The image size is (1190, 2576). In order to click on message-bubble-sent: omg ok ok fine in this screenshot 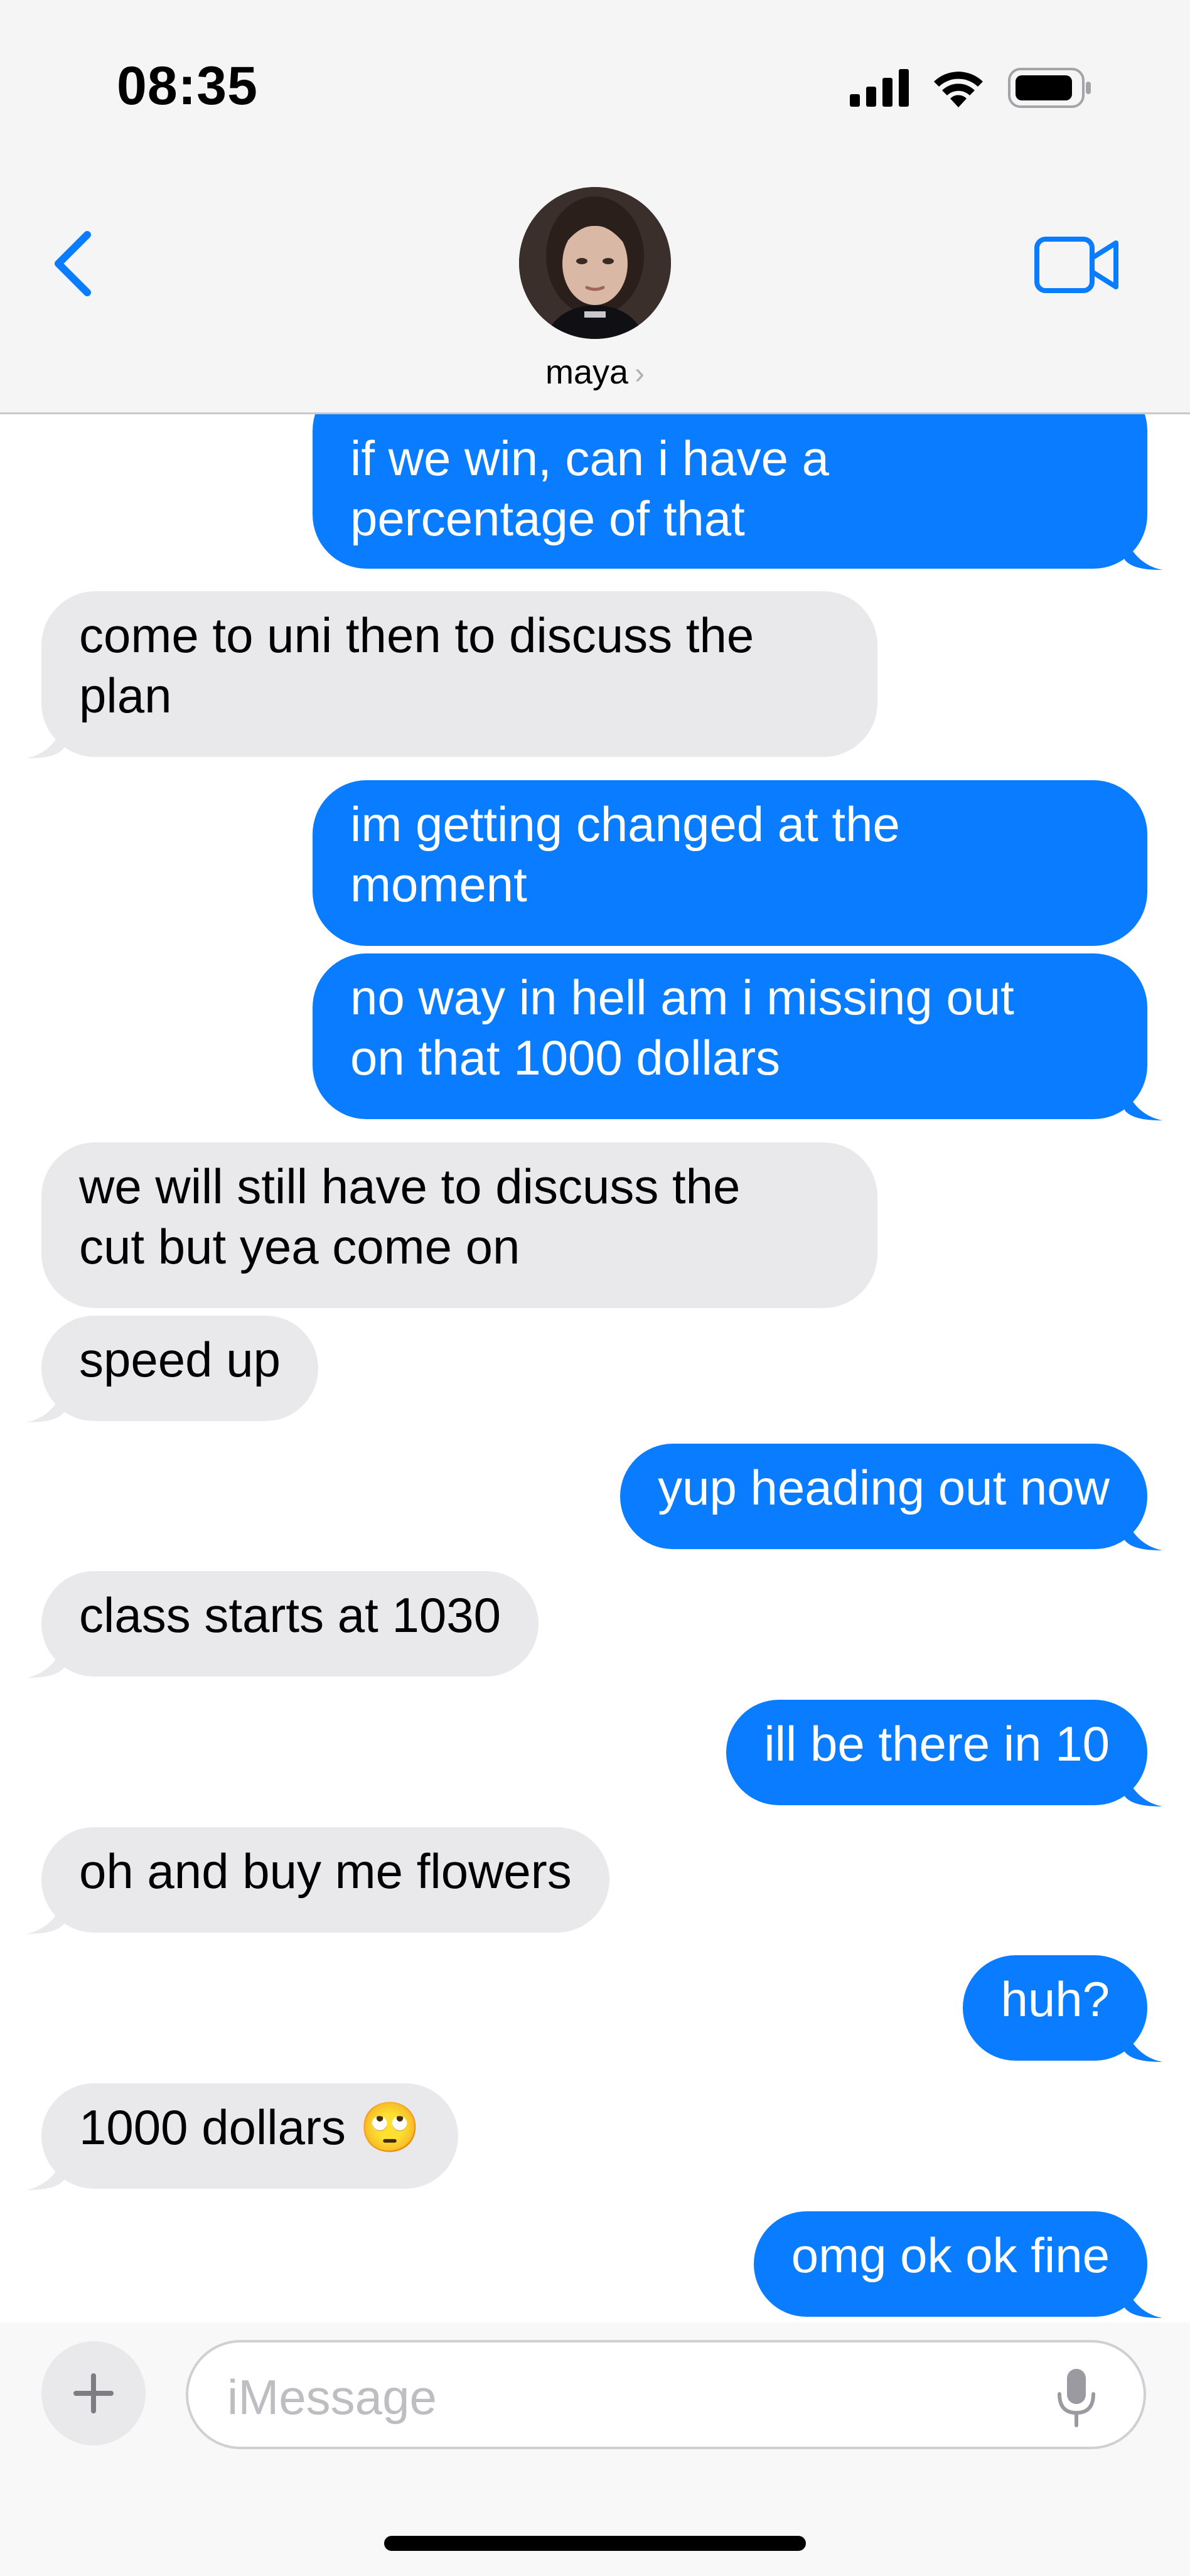, I will do `click(950, 2264)`.